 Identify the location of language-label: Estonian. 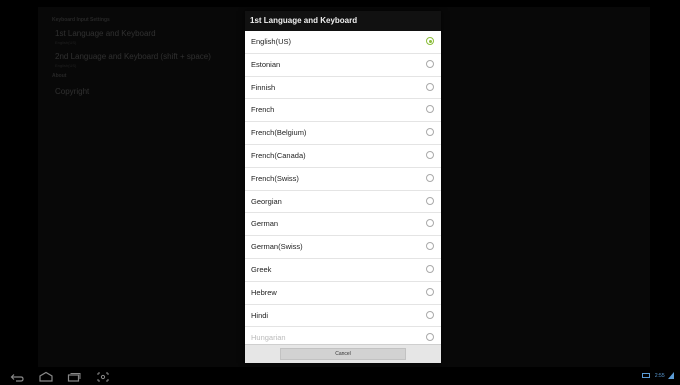
(266, 64).